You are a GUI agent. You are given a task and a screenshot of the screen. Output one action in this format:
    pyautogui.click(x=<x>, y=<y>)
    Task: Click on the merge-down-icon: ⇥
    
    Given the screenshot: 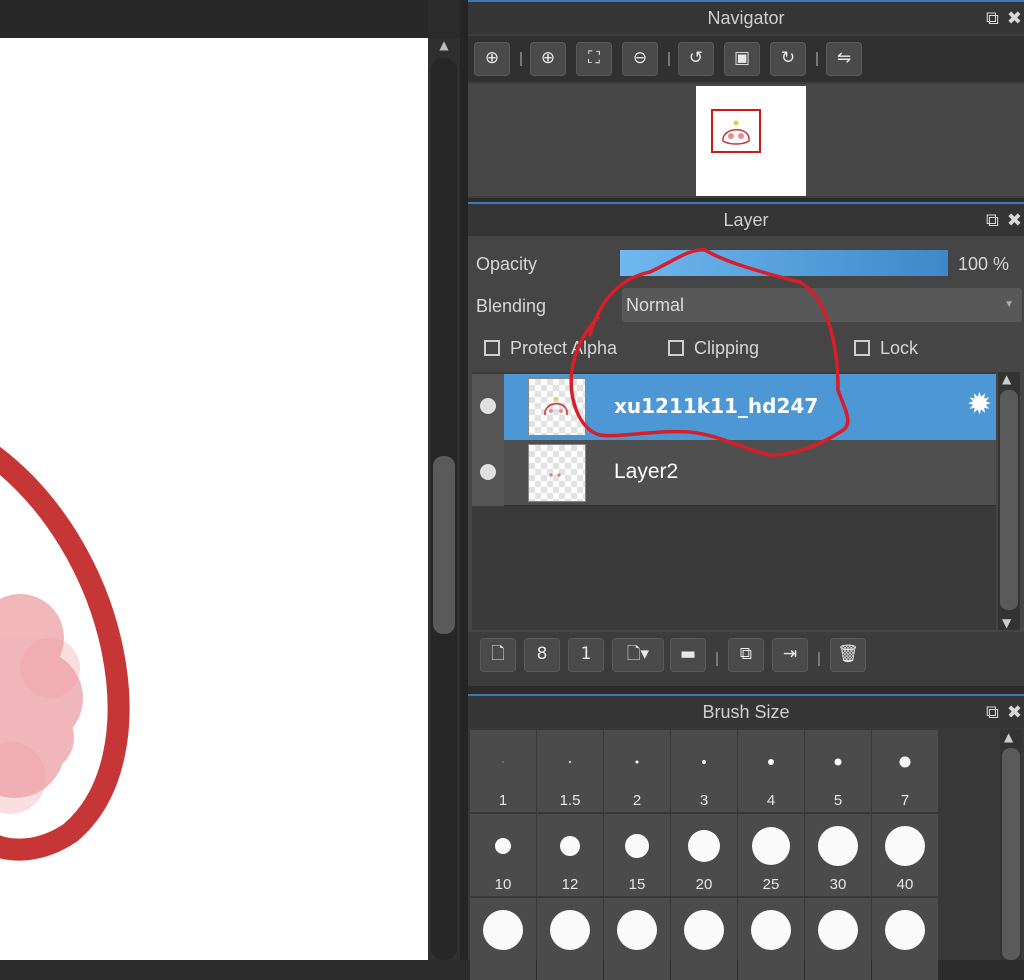 What is the action you would take?
    pyautogui.click(x=790, y=655)
    